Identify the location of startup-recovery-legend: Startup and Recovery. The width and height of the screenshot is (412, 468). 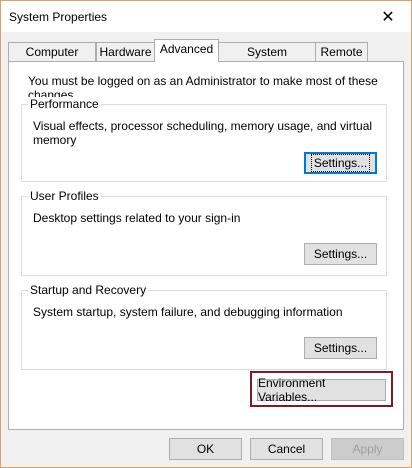
(88, 290).